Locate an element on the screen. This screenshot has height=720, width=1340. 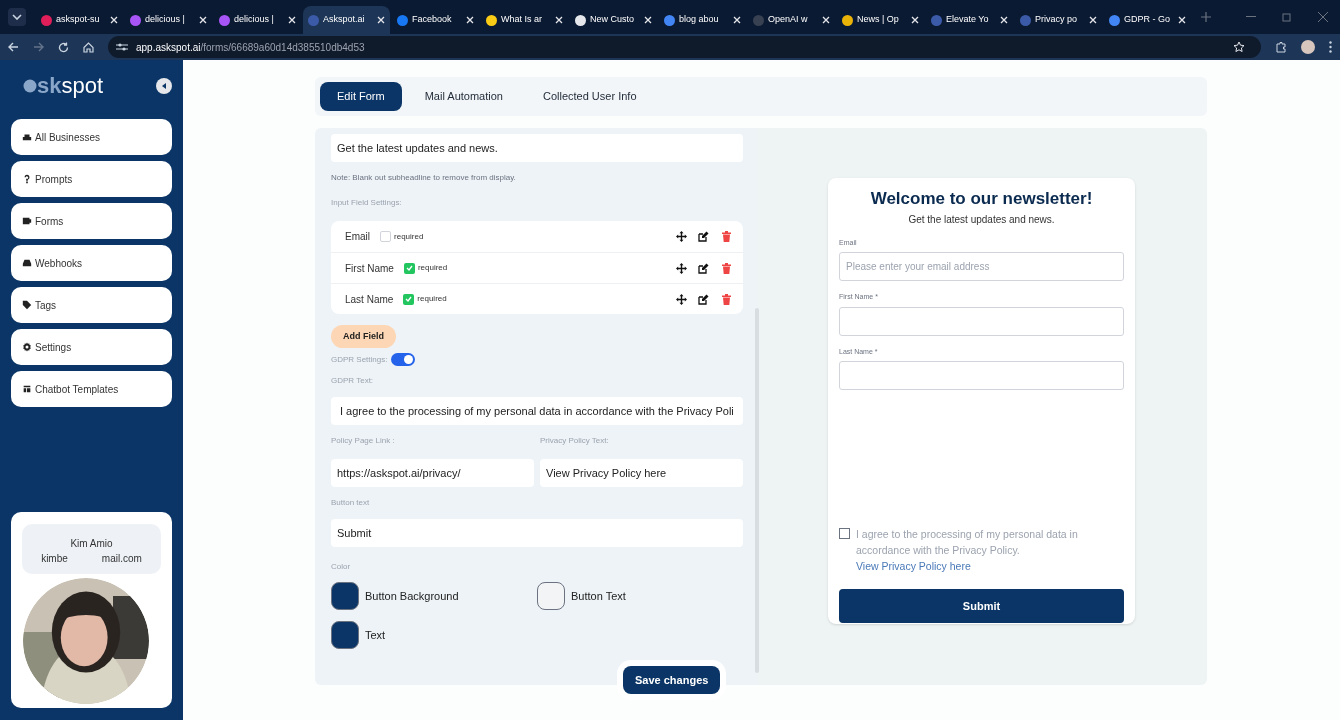
browser-tab: Askspot.ai is located at coordinates (346, 20).